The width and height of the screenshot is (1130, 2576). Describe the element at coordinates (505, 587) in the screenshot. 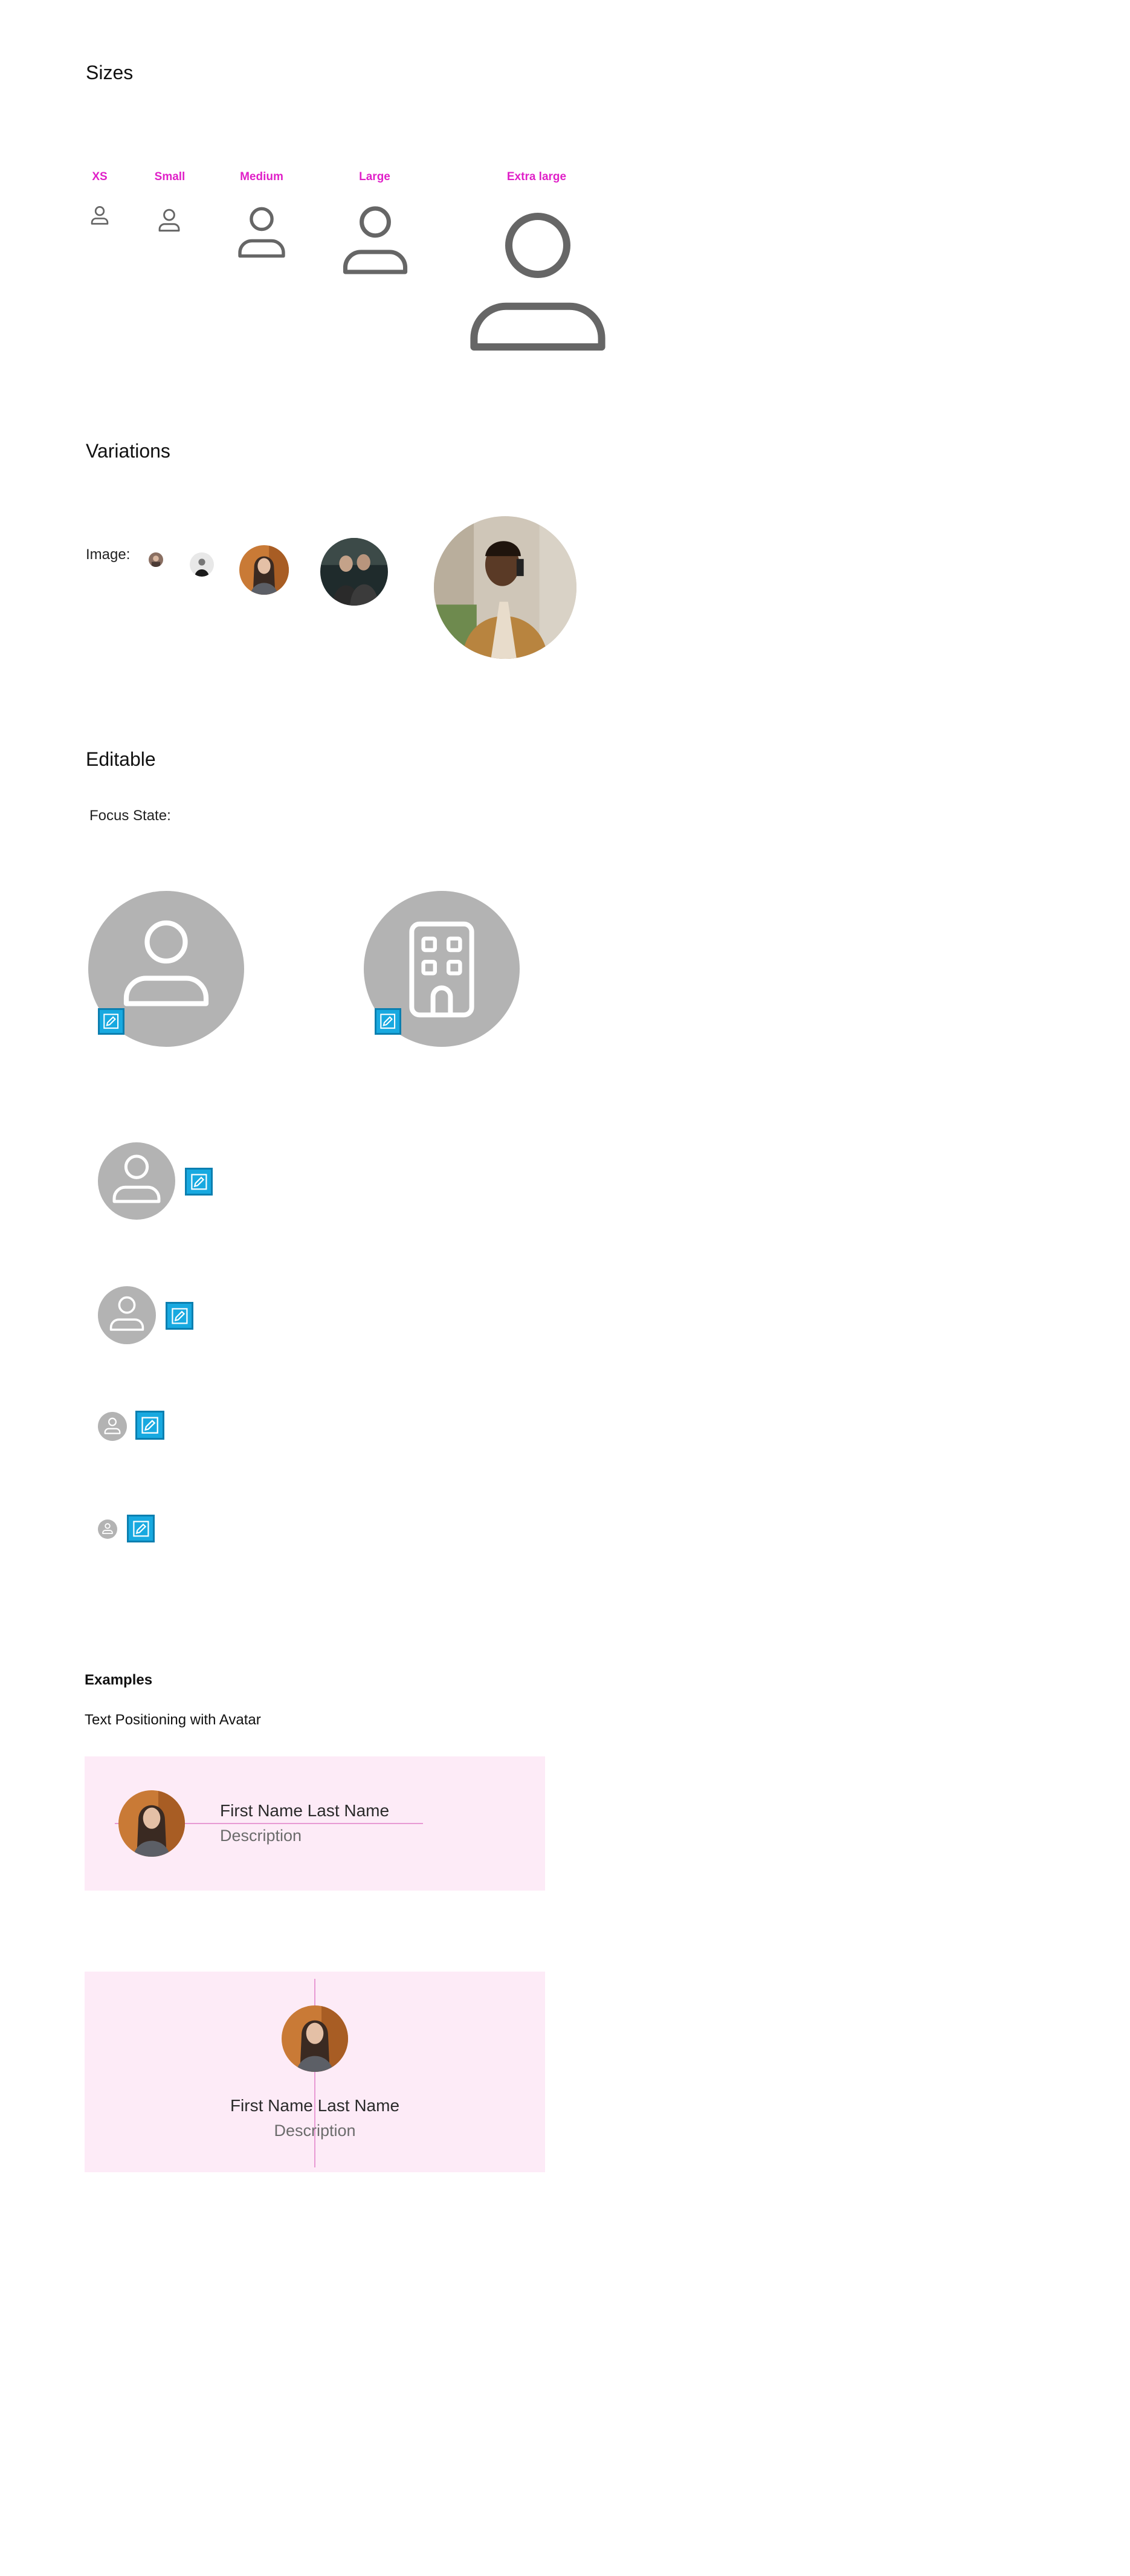

I see `photo-avatar-extra-large` at that location.